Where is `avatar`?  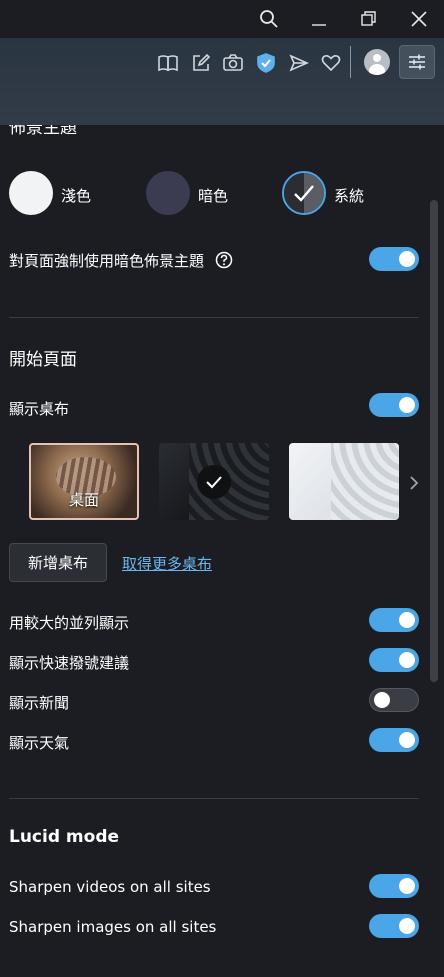 avatar is located at coordinates (377, 62).